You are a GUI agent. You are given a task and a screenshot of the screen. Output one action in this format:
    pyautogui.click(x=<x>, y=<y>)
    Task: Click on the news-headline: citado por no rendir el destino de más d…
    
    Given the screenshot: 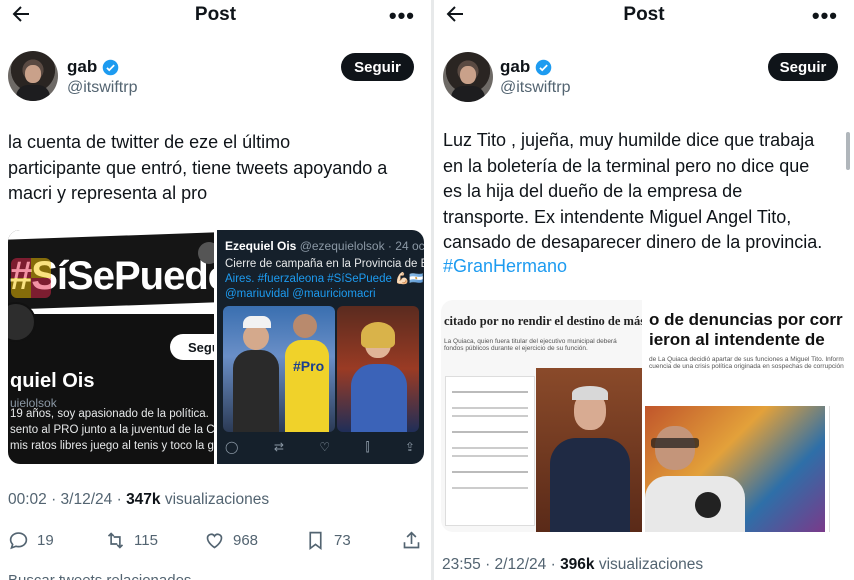 What is the action you would take?
    pyautogui.click(x=543, y=321)
    